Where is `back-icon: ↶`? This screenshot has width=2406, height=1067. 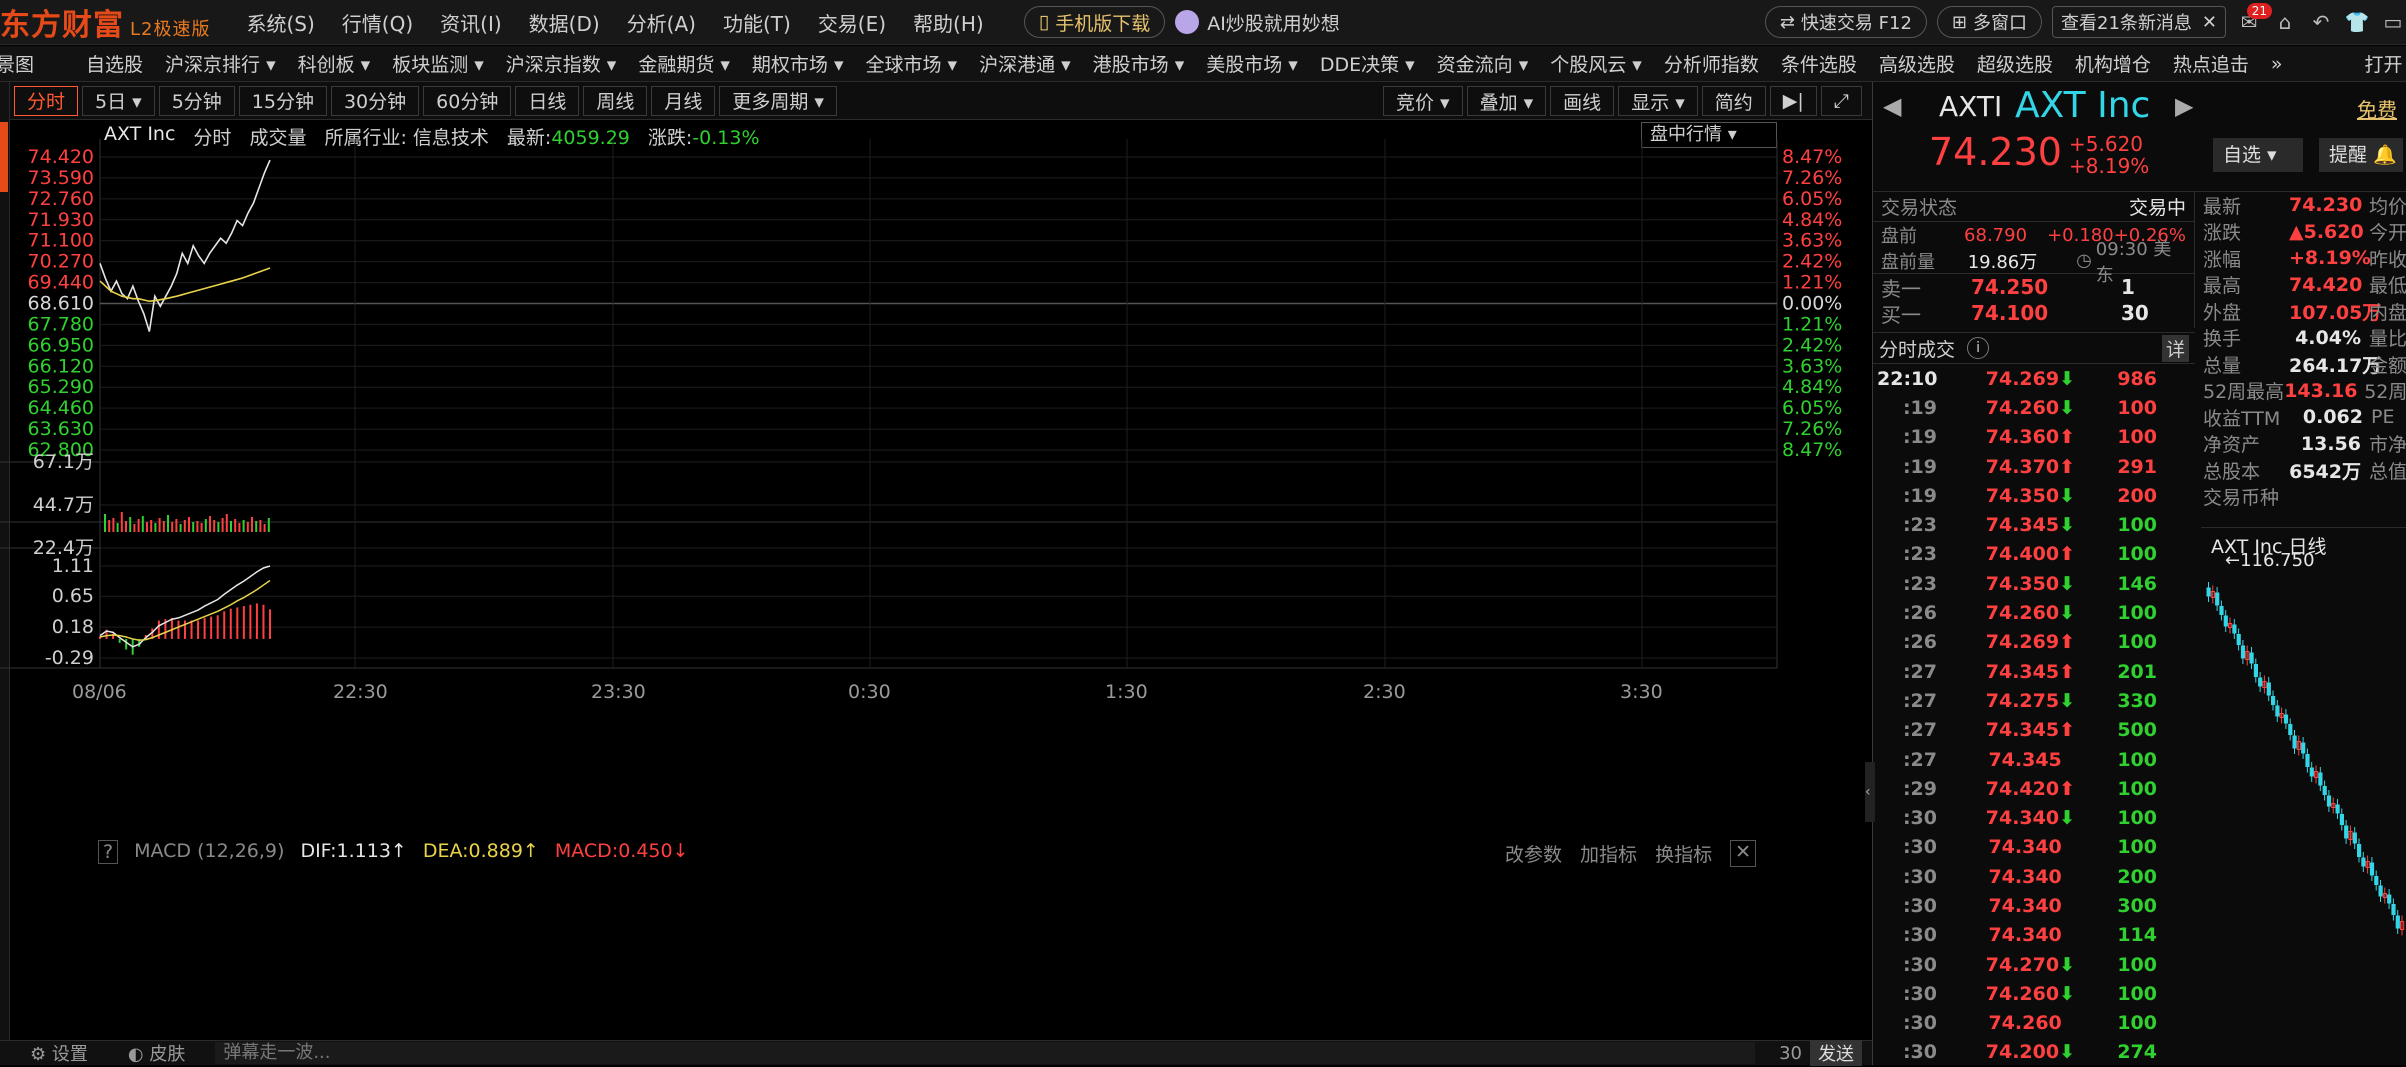
back-icon: ↶ is located at coordinates (2321, 22).